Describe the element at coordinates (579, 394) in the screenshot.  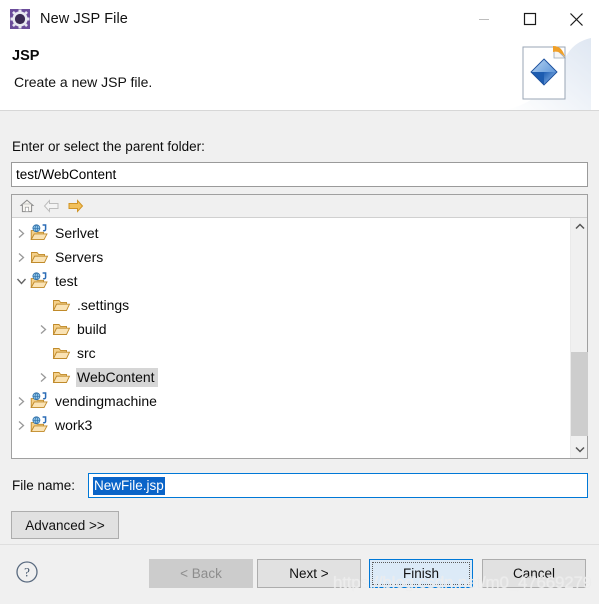
I see `scrollbar-thumb` at that location.